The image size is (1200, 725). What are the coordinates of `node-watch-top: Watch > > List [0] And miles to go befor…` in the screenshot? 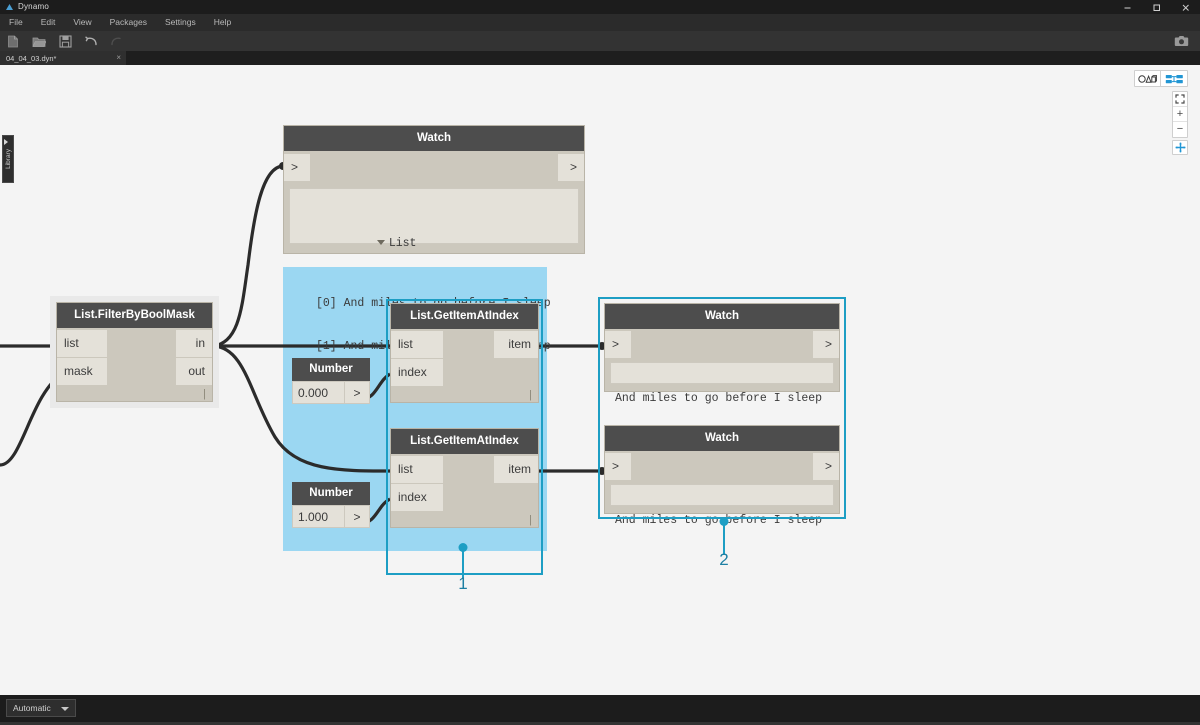 It's located at (434, 239).